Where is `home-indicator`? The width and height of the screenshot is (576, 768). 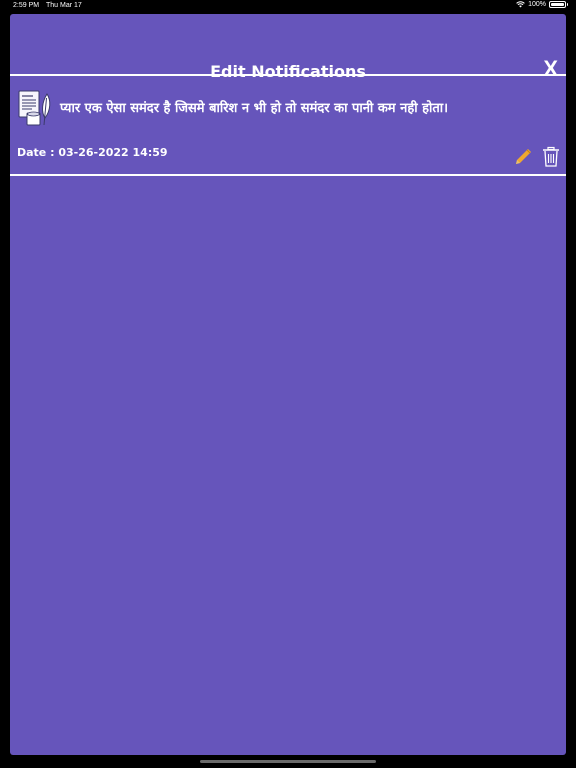
home-indicator is located at coordinates (288, 761).